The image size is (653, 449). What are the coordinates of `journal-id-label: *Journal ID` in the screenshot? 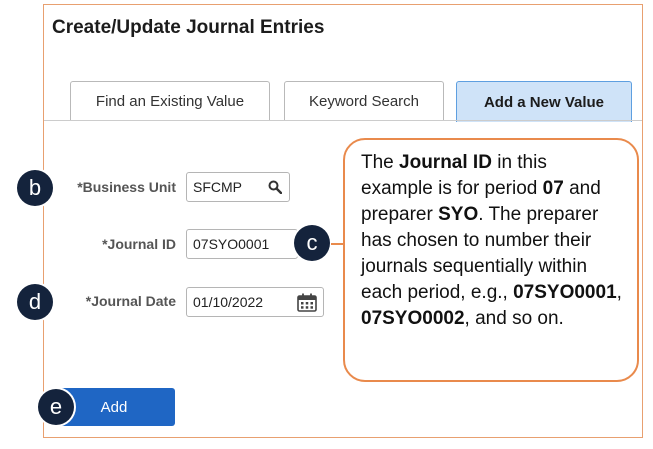 It's located at (139, 244).